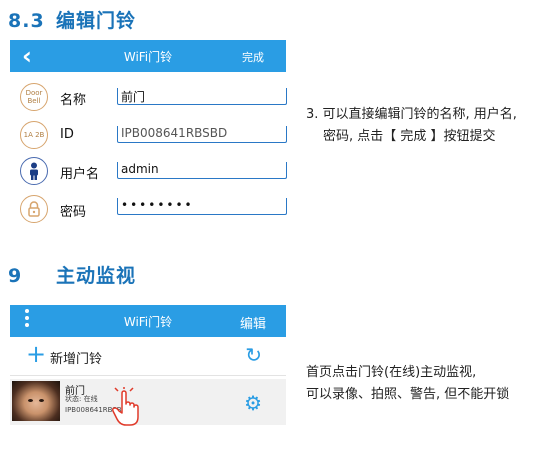 The image size is (559, 455). I want to click on edit-description: 3. 可以直接编辑门铃的名称, 用户名, 密码, 点击【 完成 】按钮提交, so click(431, 126).